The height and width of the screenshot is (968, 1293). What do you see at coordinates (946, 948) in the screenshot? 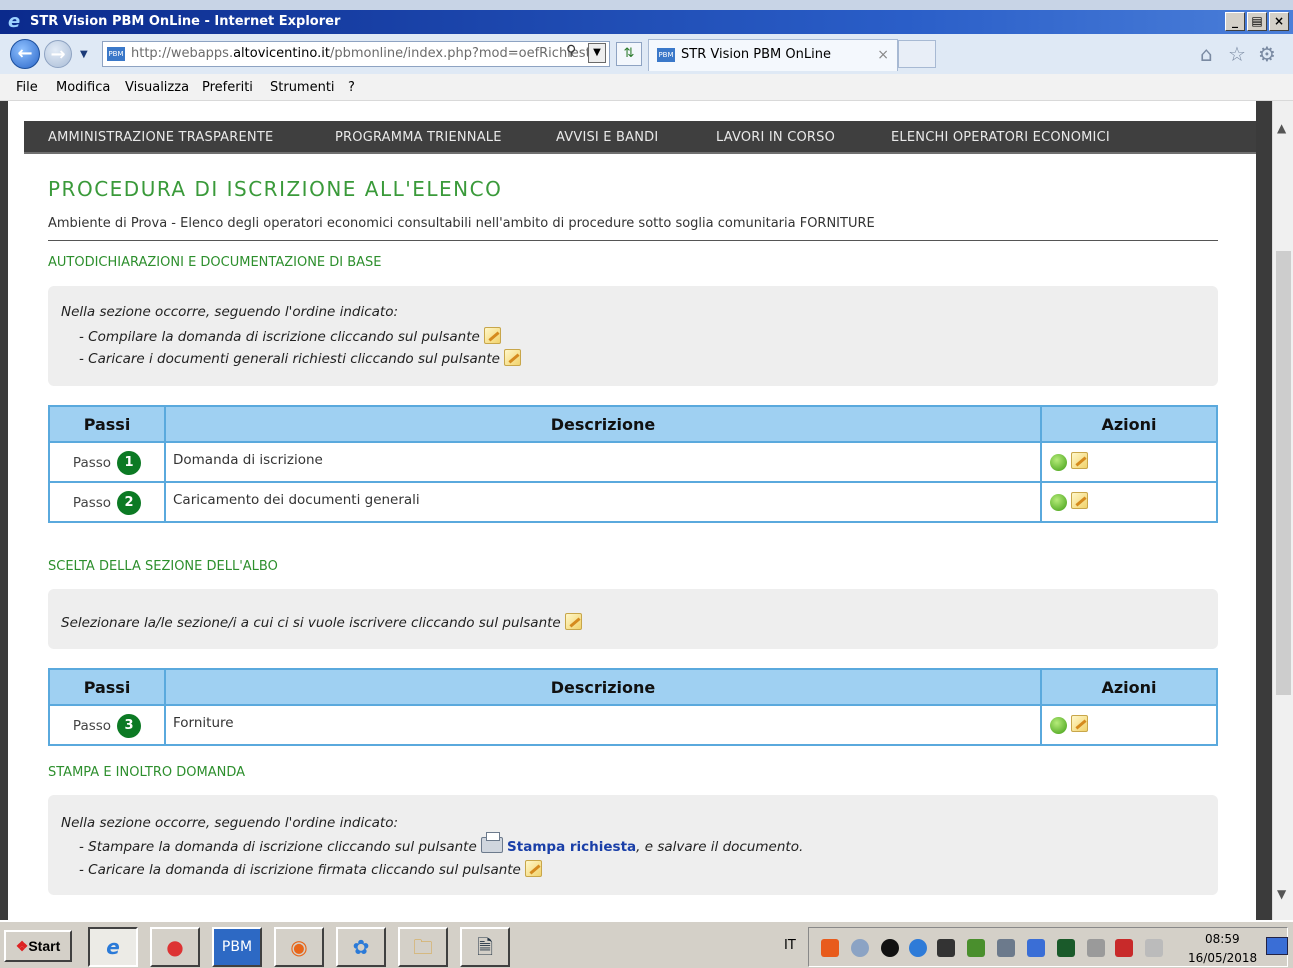
I see `tray-media-icon` at bounding box center [946, 948].